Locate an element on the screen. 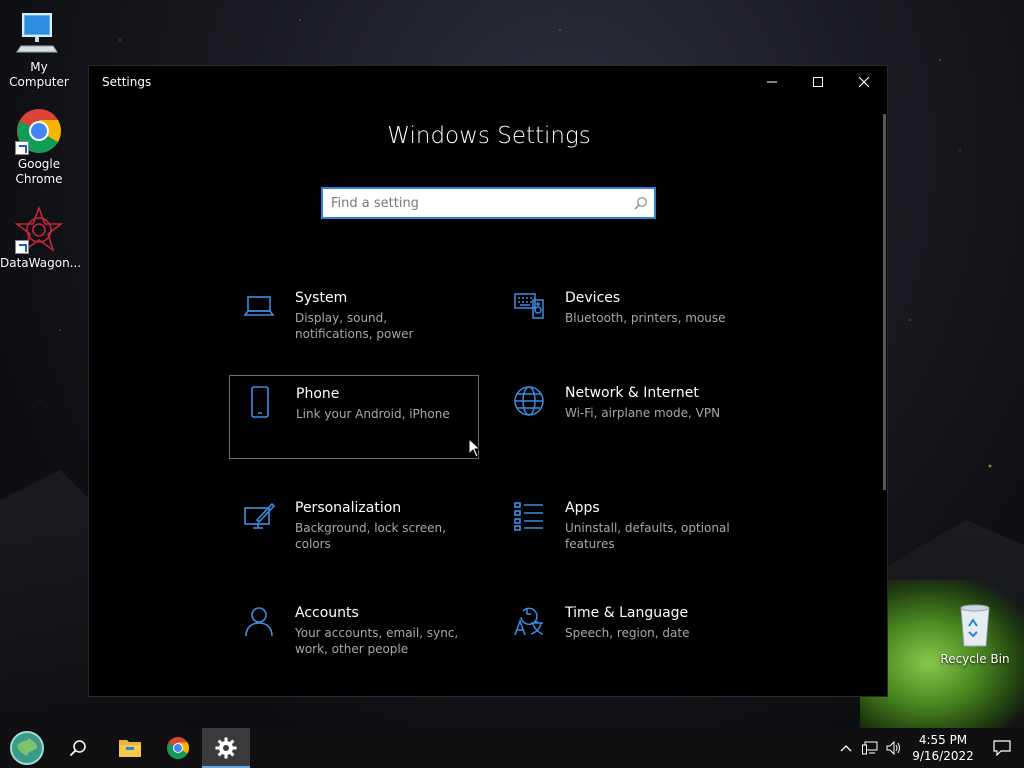 Image resolution: width=1024 pixels, height=768 pixels. close-button is located at coordinates (864, 82).